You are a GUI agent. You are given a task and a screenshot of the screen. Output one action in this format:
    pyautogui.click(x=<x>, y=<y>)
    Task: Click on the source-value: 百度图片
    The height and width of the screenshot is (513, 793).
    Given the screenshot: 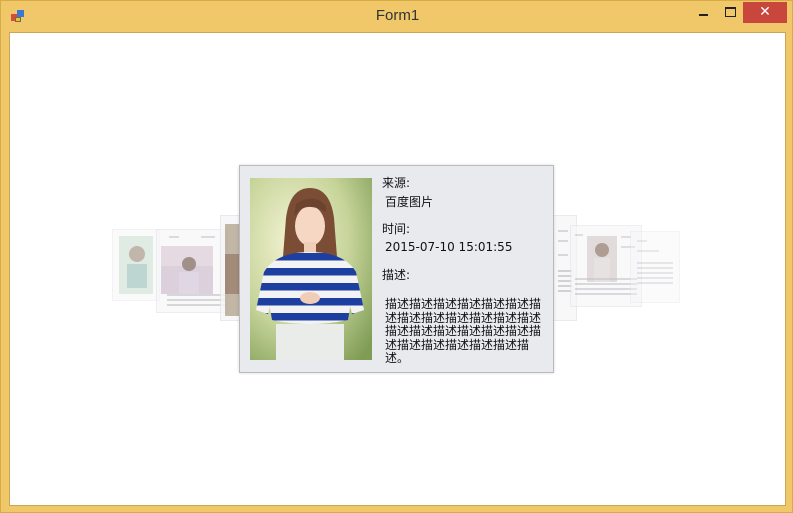 What is the action you would take?
    pyautogui.click(x=409, y=202)
    